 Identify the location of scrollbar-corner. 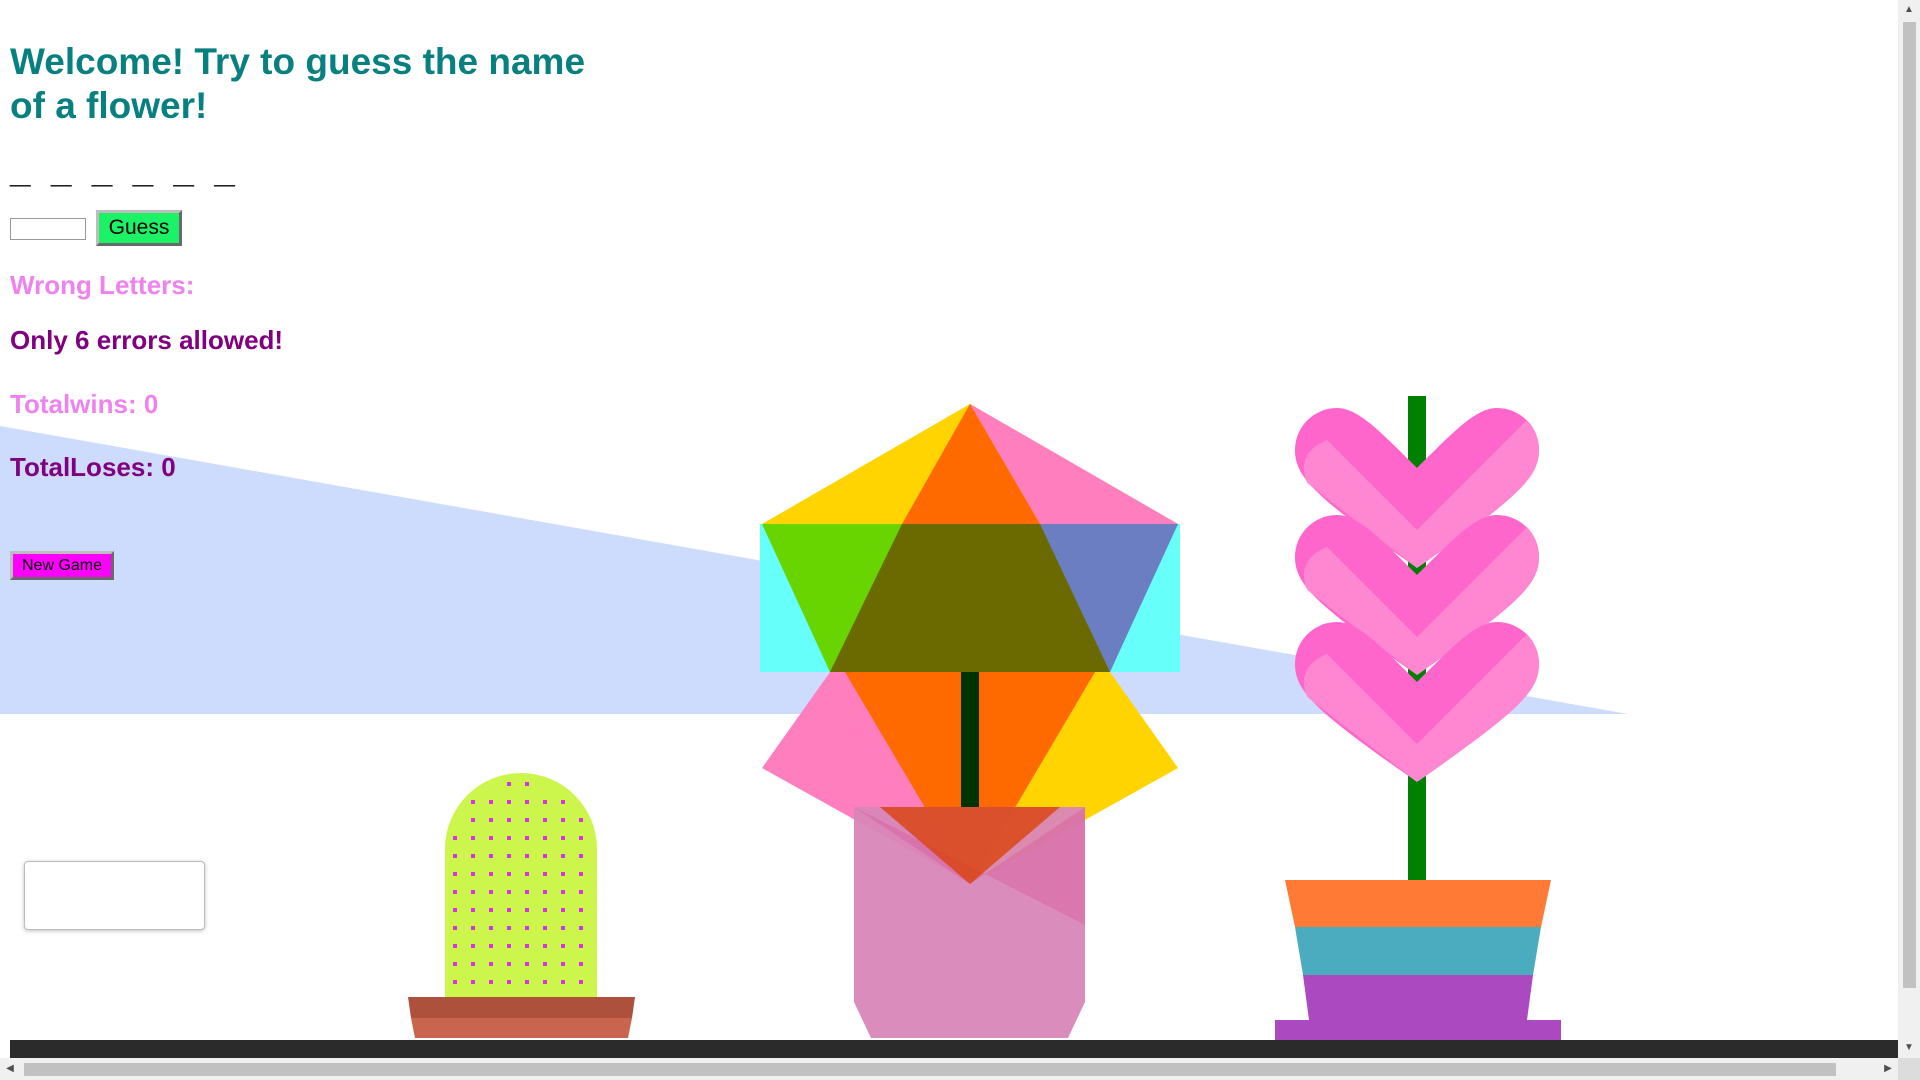
(1909, 1069).